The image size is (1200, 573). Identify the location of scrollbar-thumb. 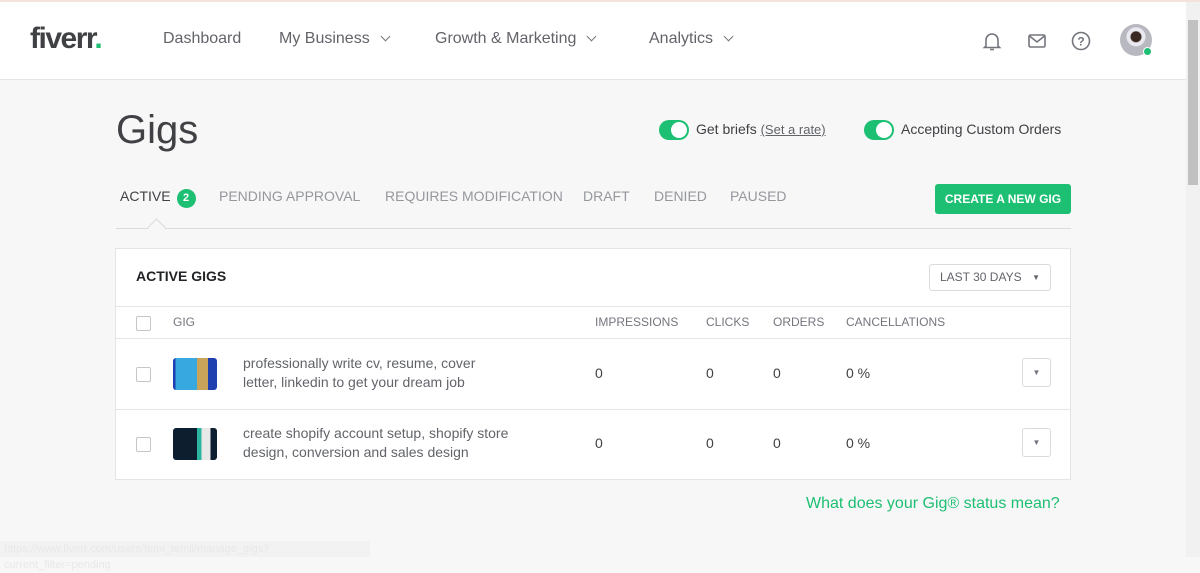
(1193, 102).